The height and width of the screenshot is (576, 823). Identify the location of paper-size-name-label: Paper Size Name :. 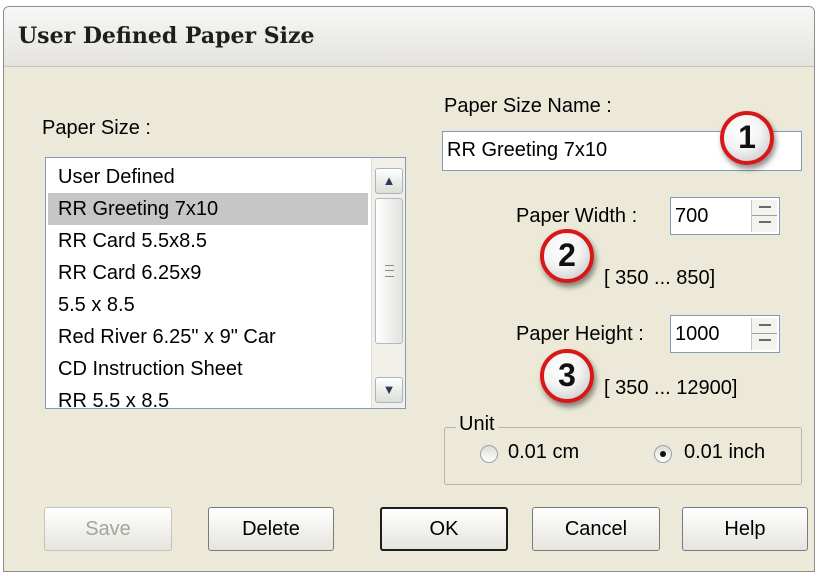
(528, 106).